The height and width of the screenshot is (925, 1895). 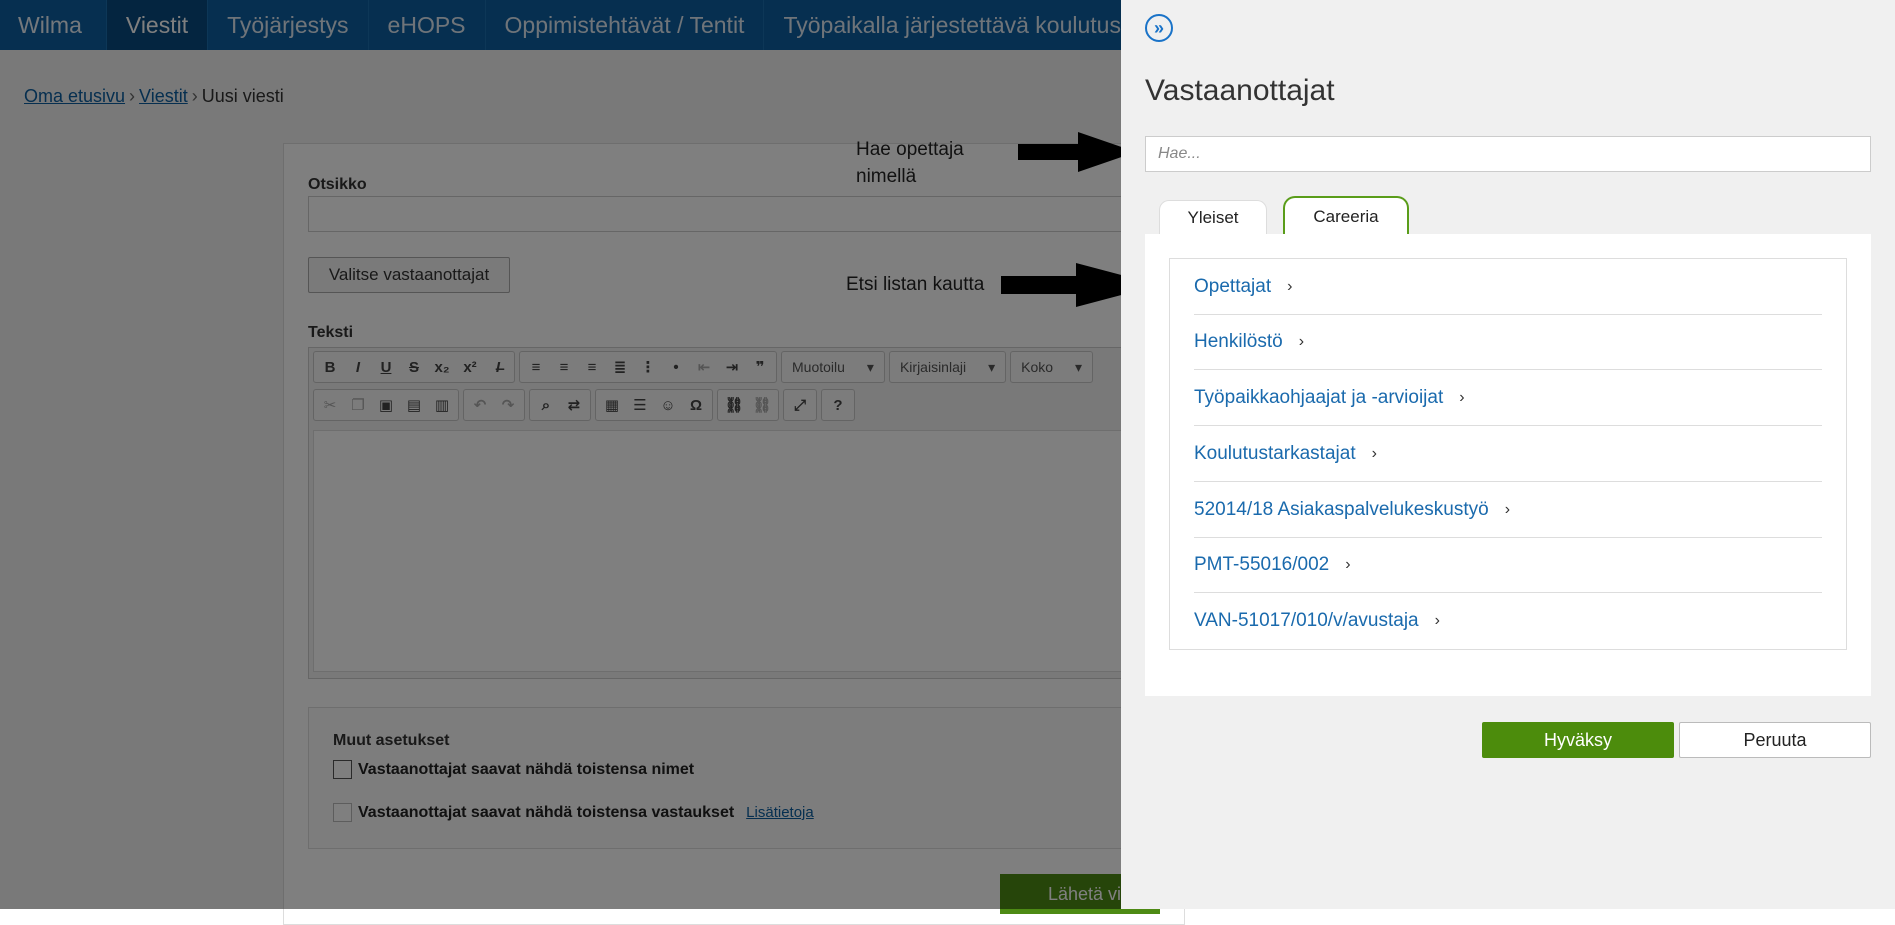 I want to click on list-item-teachers: Opettajat ›, so click(x=1508, y=287).